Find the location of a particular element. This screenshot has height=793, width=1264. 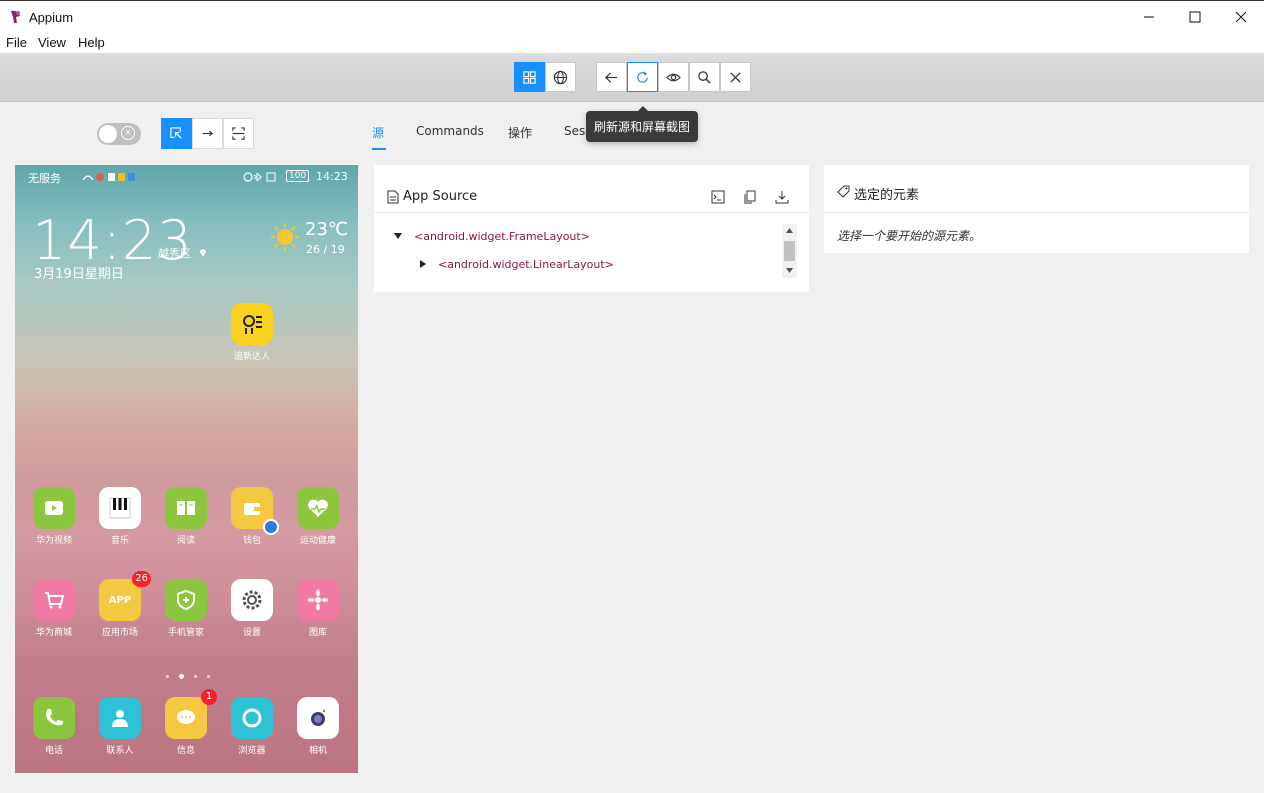

carrier-text: 无服务 is located at coordinates (44, 178).